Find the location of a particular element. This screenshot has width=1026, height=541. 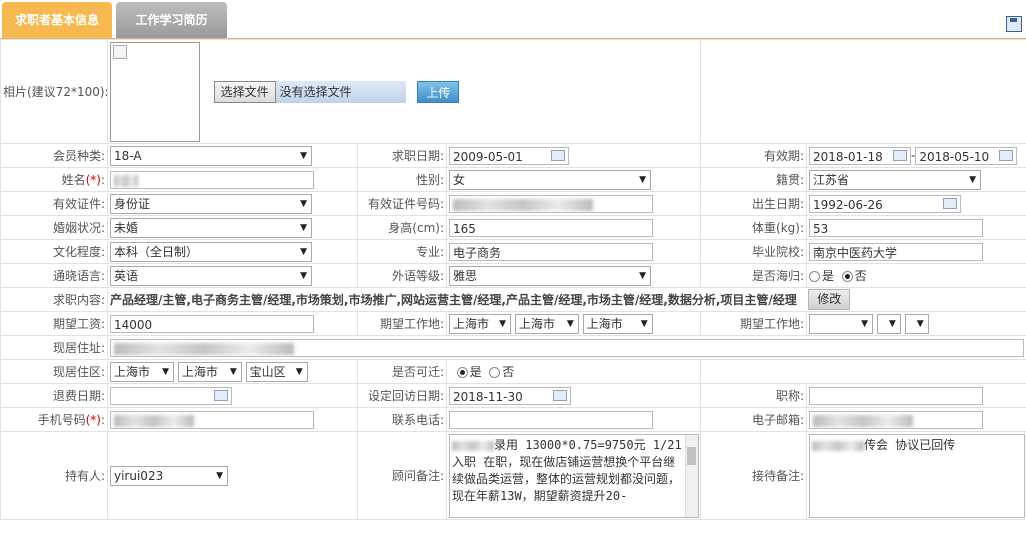

email-input is located at coordinates (896, 419).